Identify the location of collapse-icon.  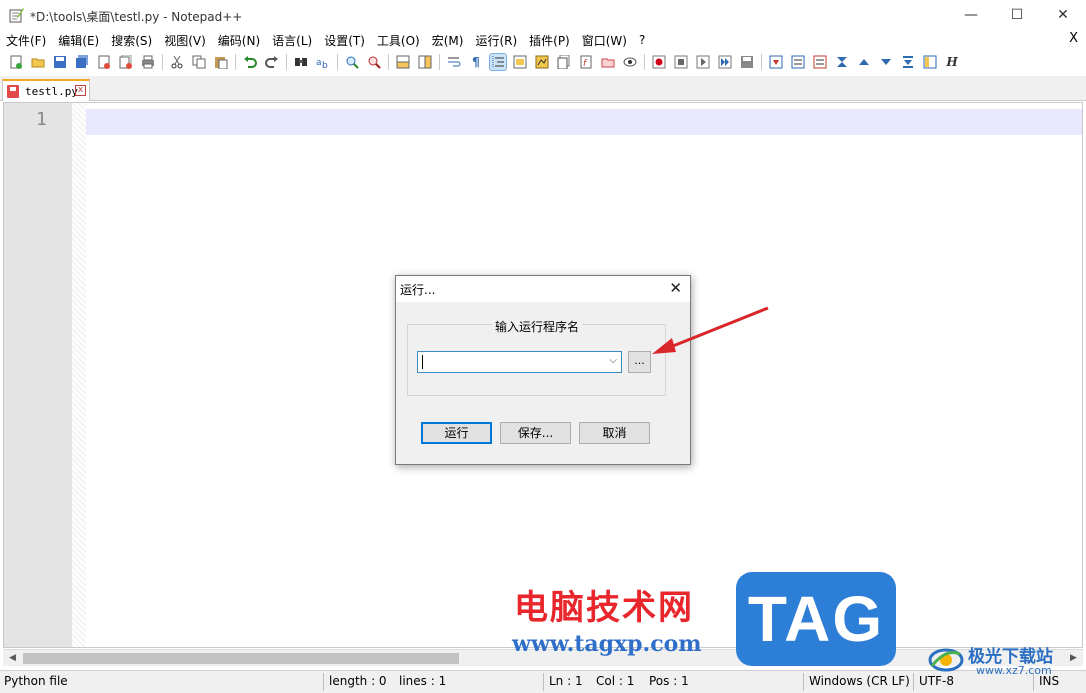
(842, 62).